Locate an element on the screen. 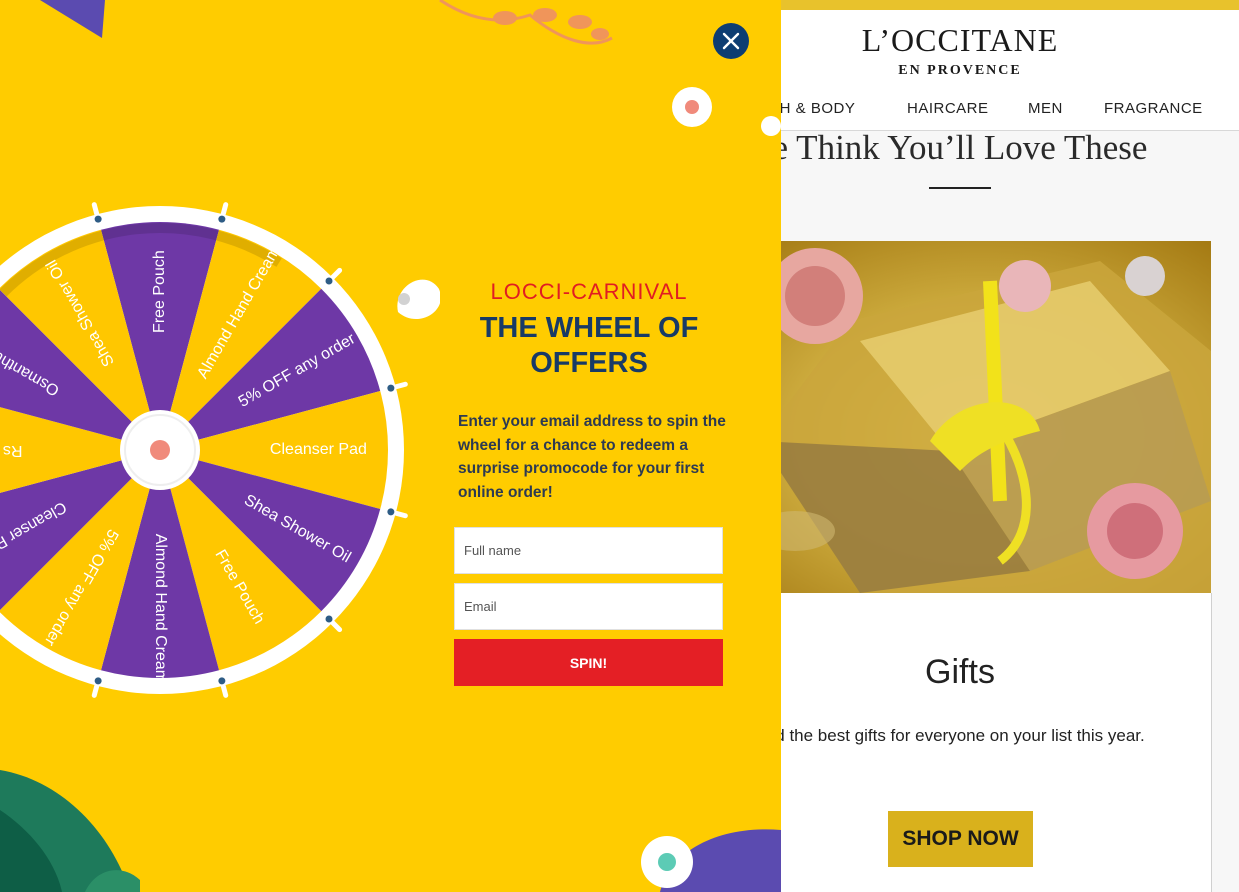 This screenshot has width=1239, height=892. close-icon is located at coordinates (731, 41).